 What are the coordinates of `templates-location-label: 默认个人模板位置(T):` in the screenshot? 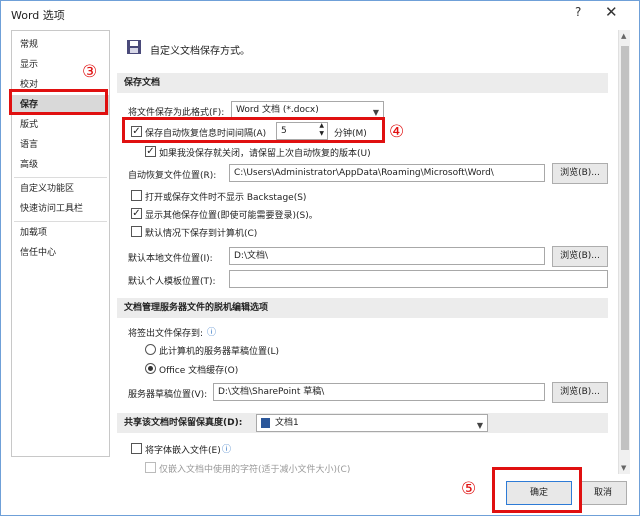 It's located at (172, 282).